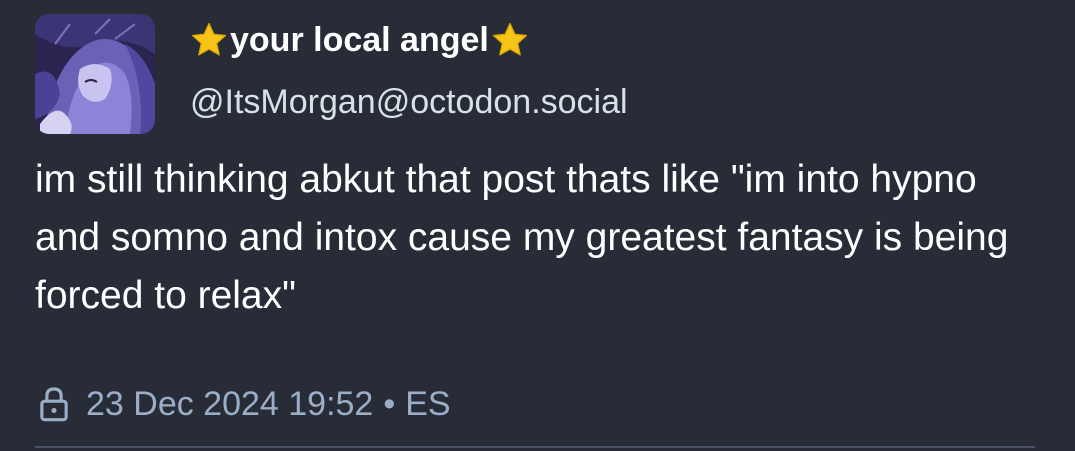 The image size is (1075, 451). I want to click on post-timestamp: 23 Dec 2024 19:52, so click(229, 404).